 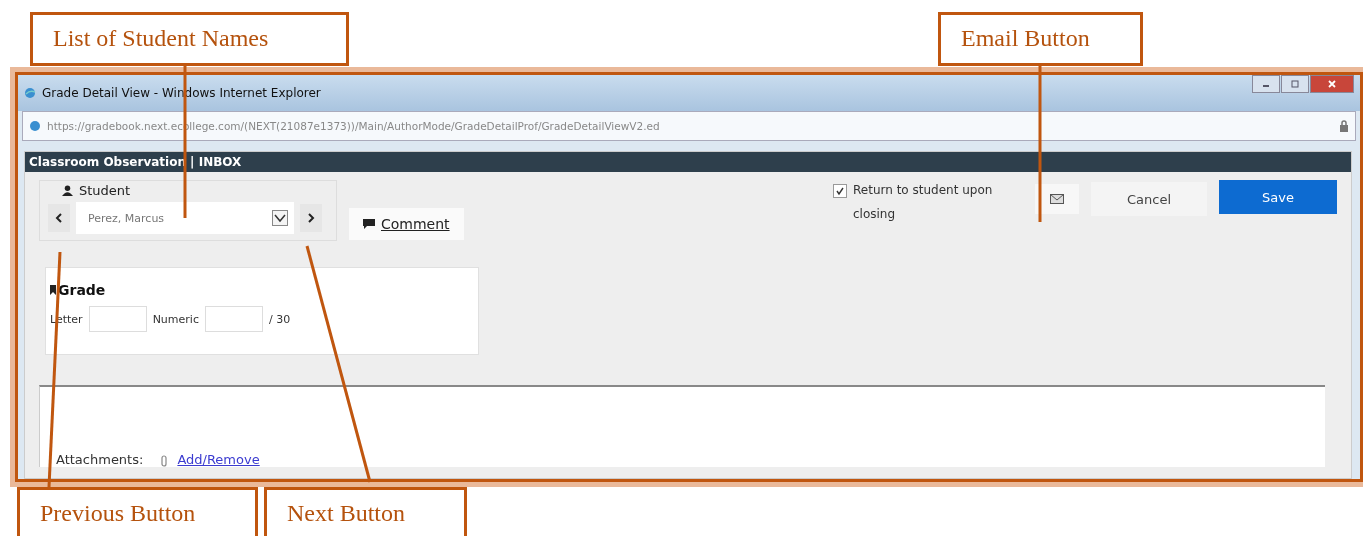 What do you see at coordinates (1278, 197) in the screenshot?
I see `save-button: Save` at bounding box center [1278, 197].